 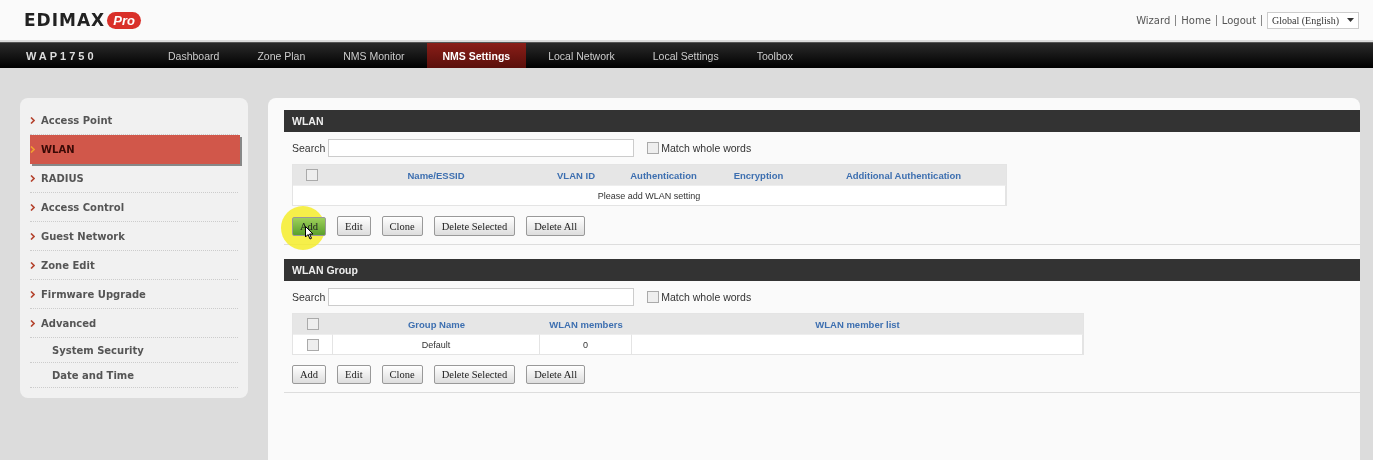 What do you see at coordinates (774, 55) in the screenshot?
I see `nav-tab: Toolbox` at bounding box center [774, 55].